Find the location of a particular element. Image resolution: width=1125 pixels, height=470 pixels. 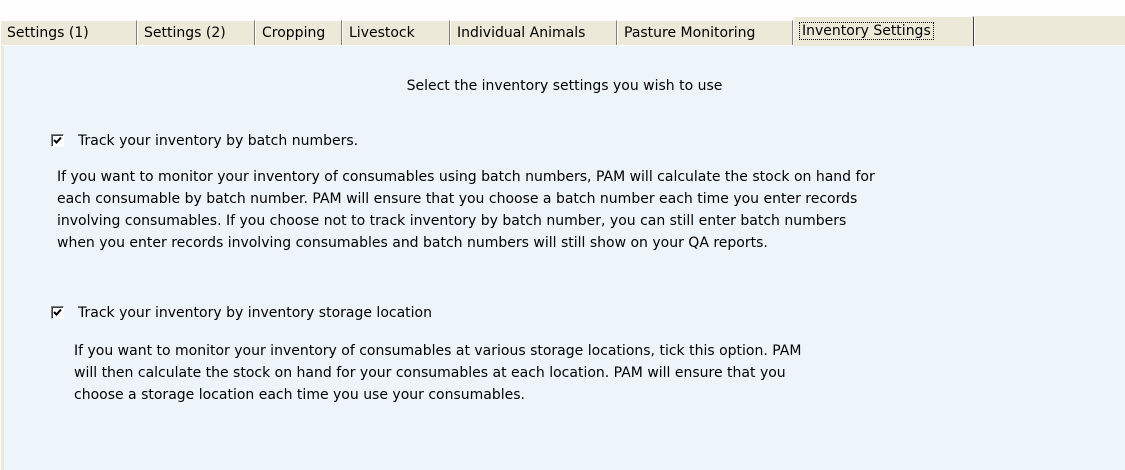

tab-inventory-settings: Inventory Settings is located at coordinates (883, 31).